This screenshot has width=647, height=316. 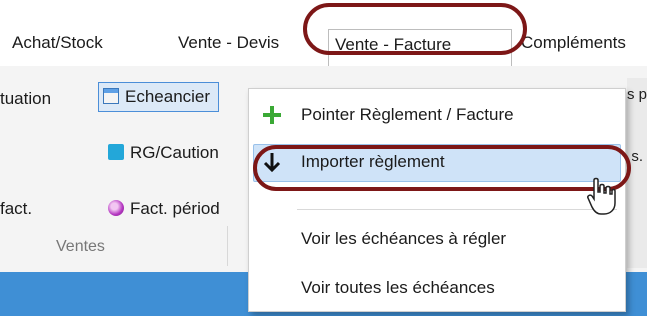 I want to click on menu-item-importer-reglement: Importer règlement, so click(x=373, y=162).